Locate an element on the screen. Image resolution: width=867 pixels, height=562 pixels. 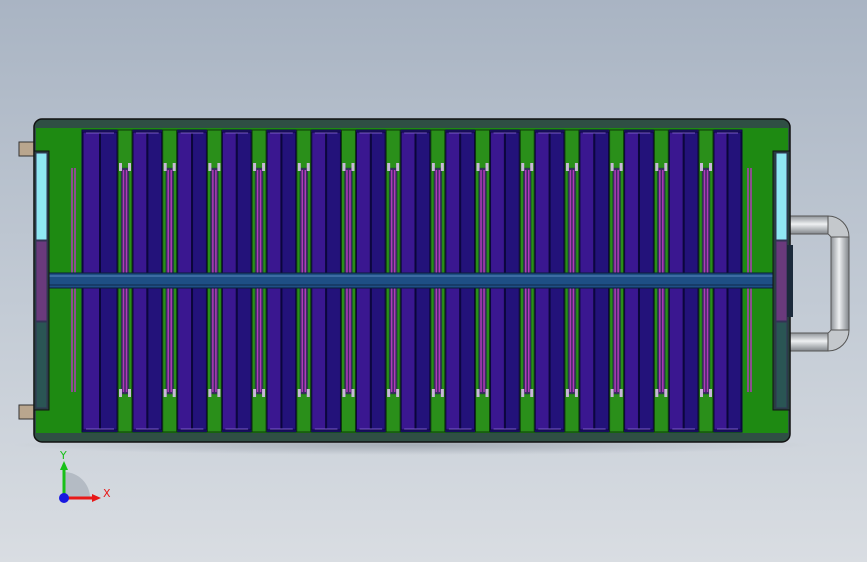
x-axis-label: X is located at coordinates (107, 493).